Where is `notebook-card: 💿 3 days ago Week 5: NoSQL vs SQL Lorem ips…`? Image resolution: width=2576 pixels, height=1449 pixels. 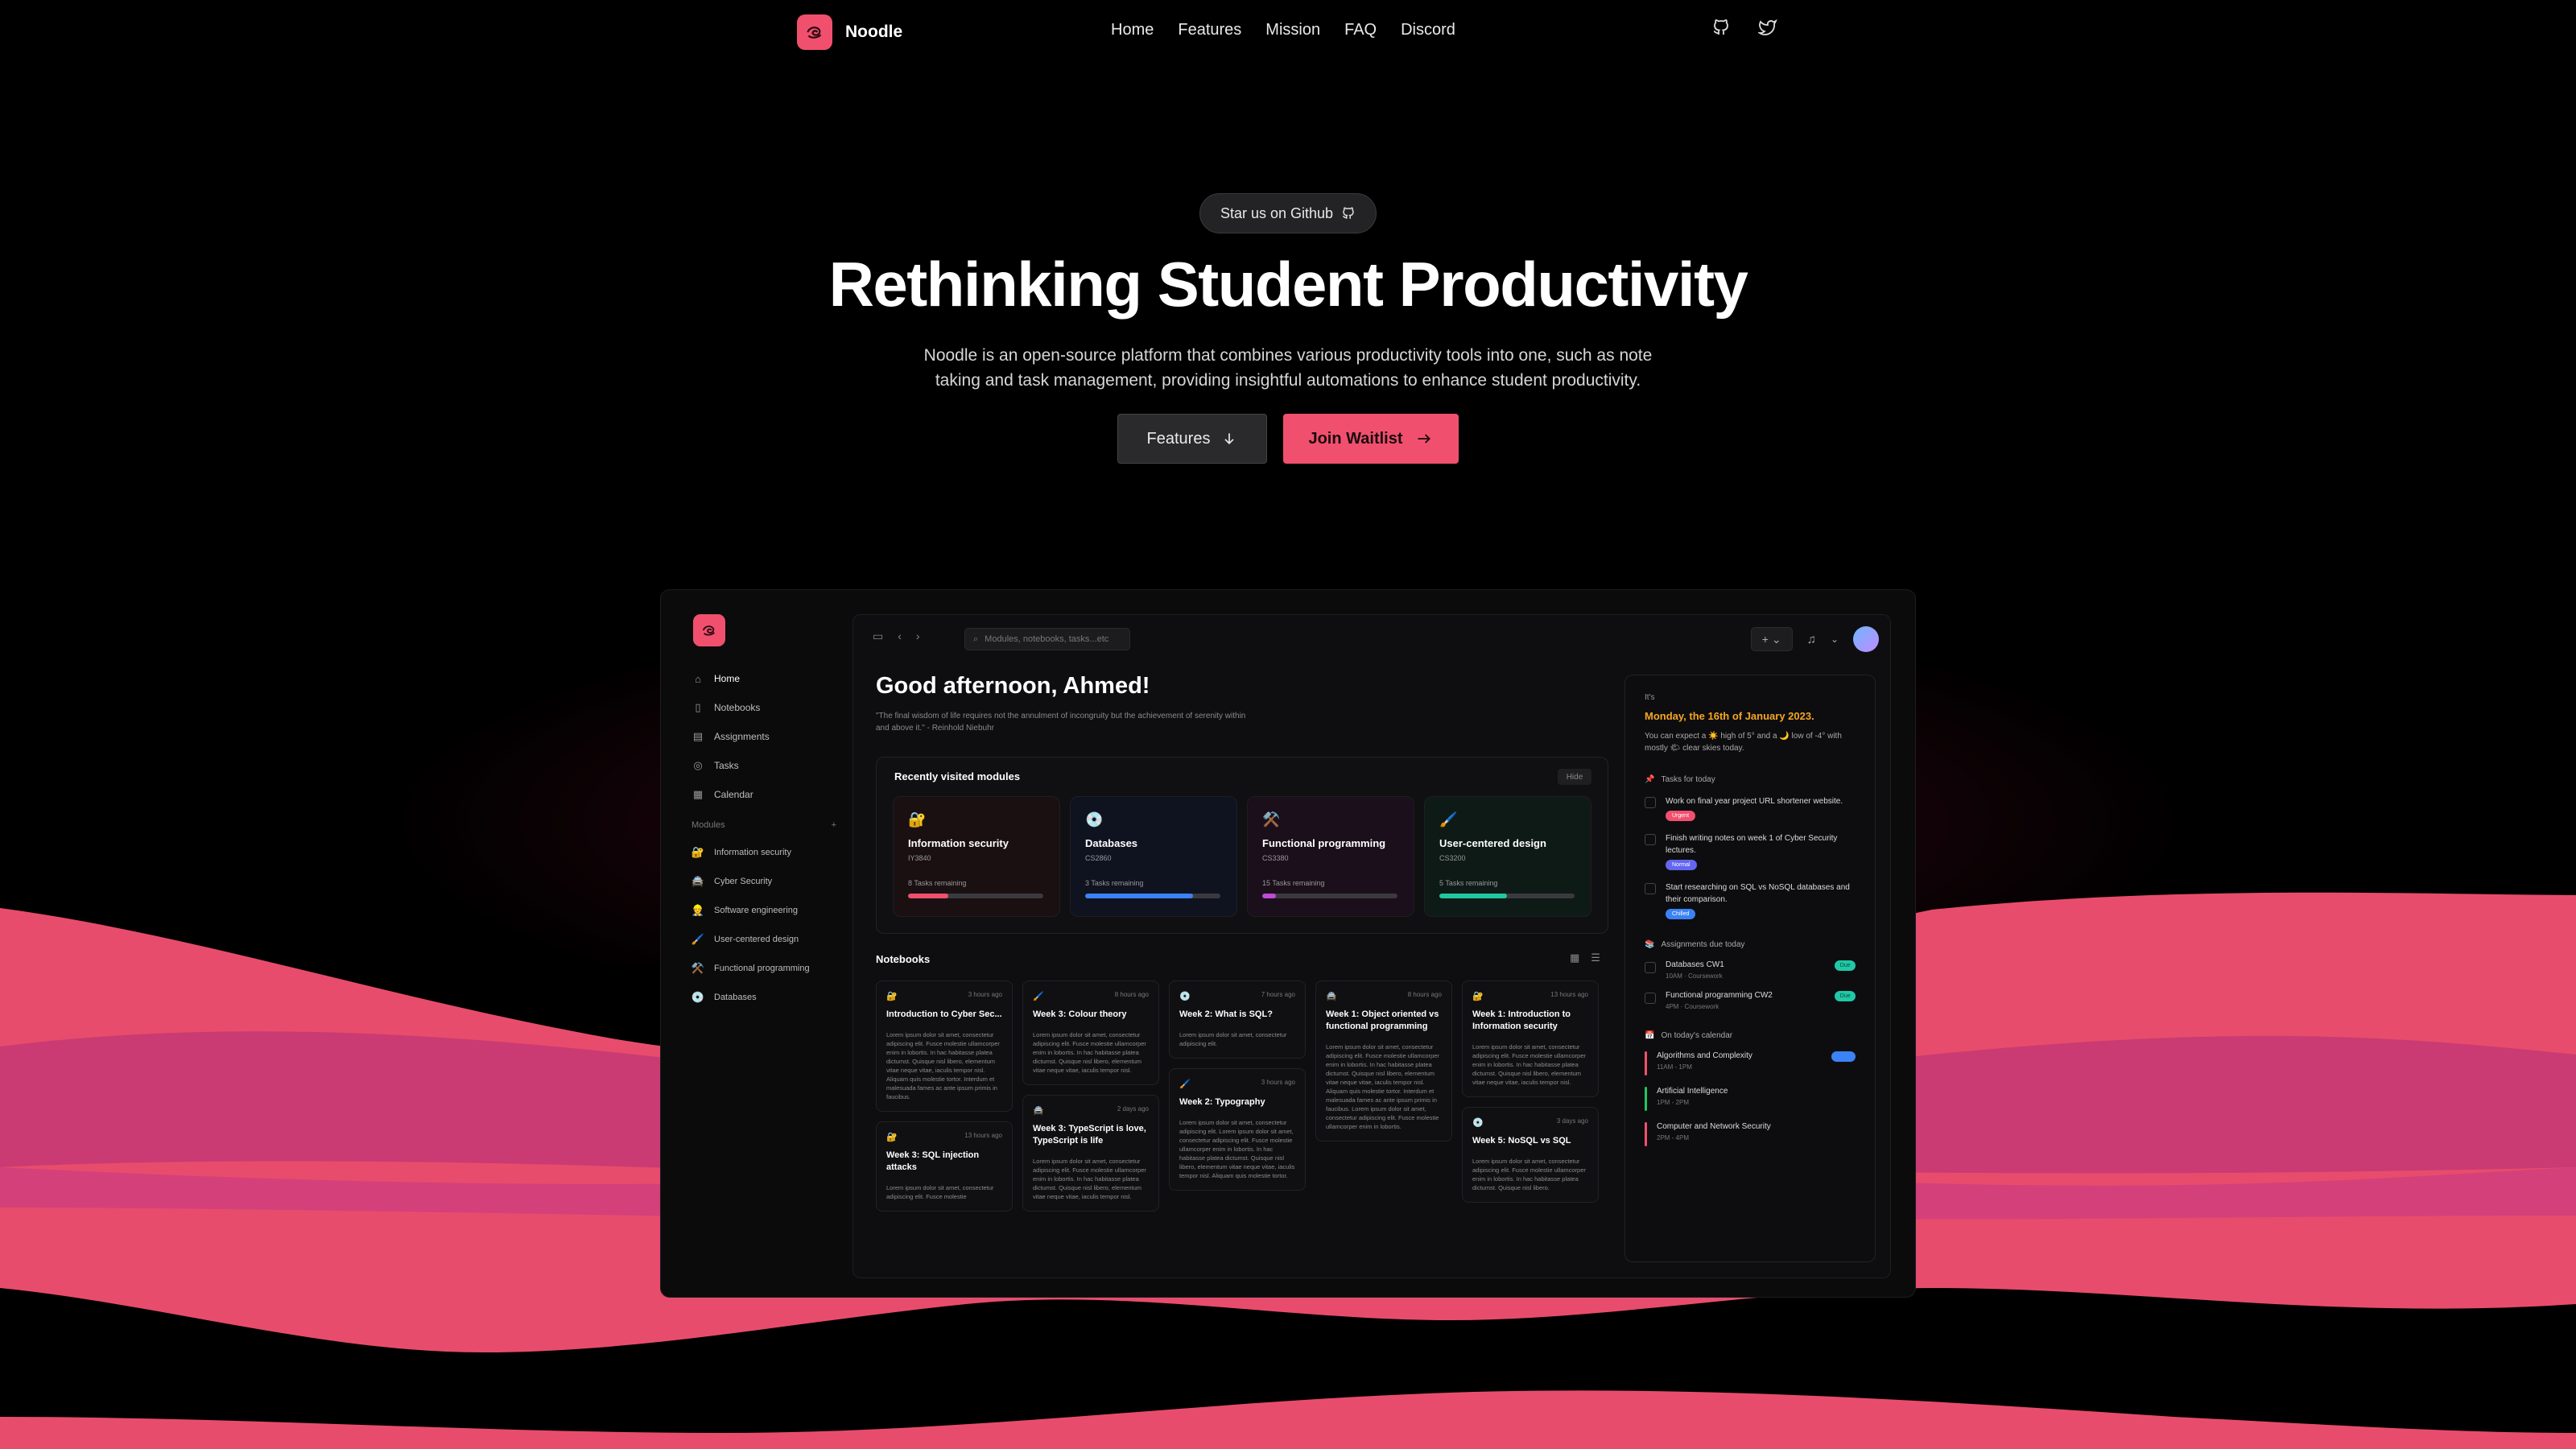
notebook-card: 💿 3 days ago Week 5: NoSQL vs SQL Lorem ips… is located at coordinates (1530, 1155).